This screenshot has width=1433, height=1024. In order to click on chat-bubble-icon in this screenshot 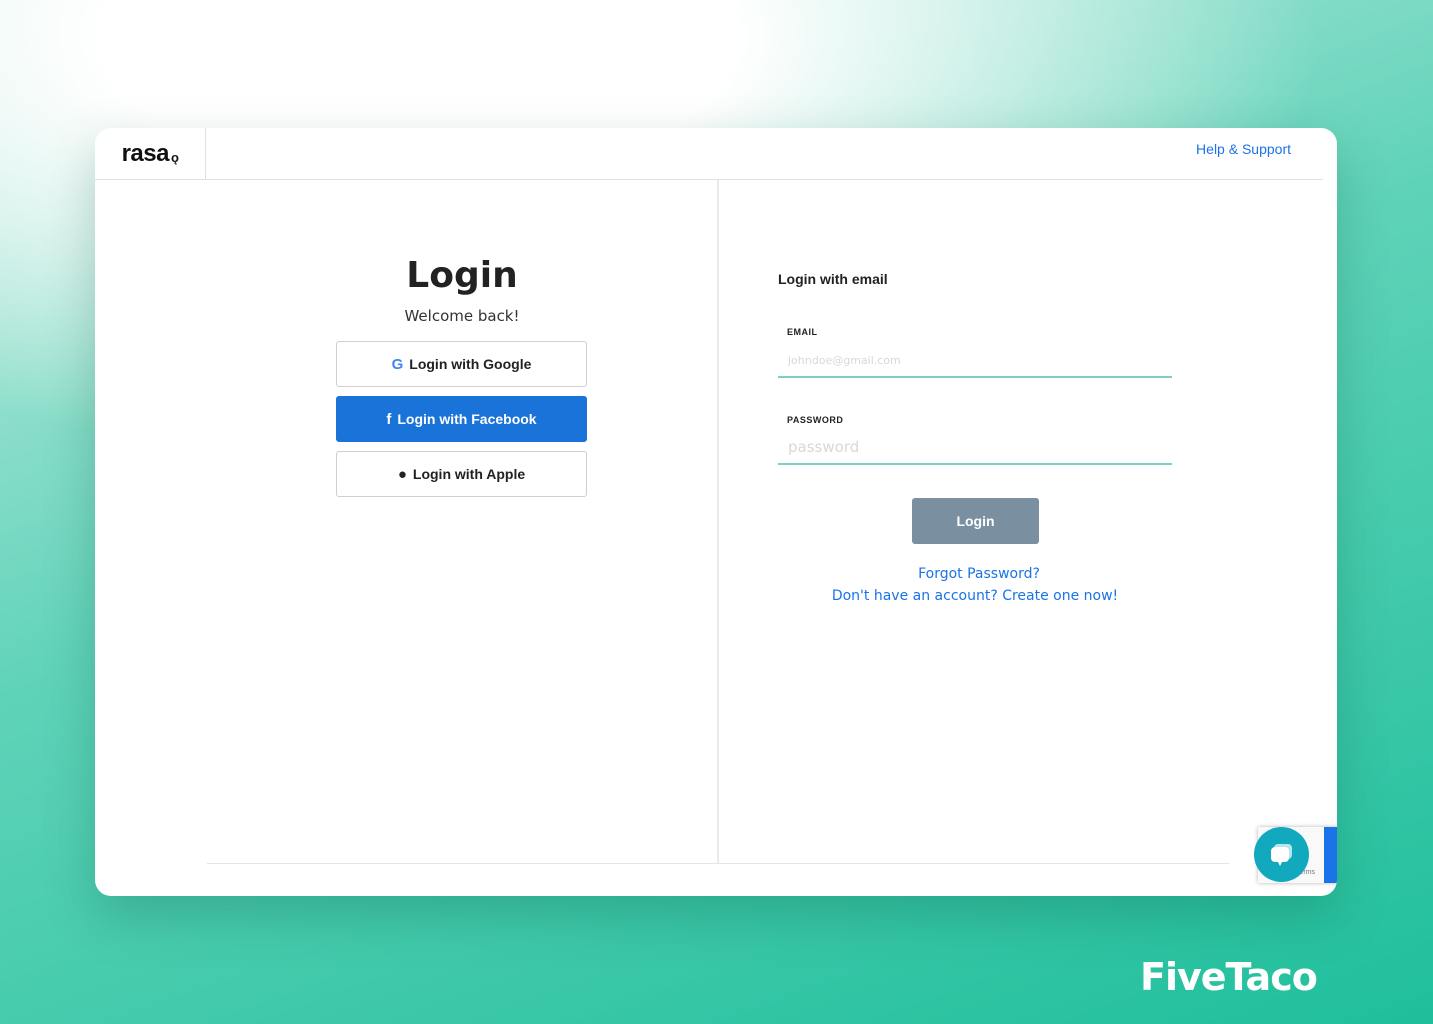, I will do `click(1281, 854)`.